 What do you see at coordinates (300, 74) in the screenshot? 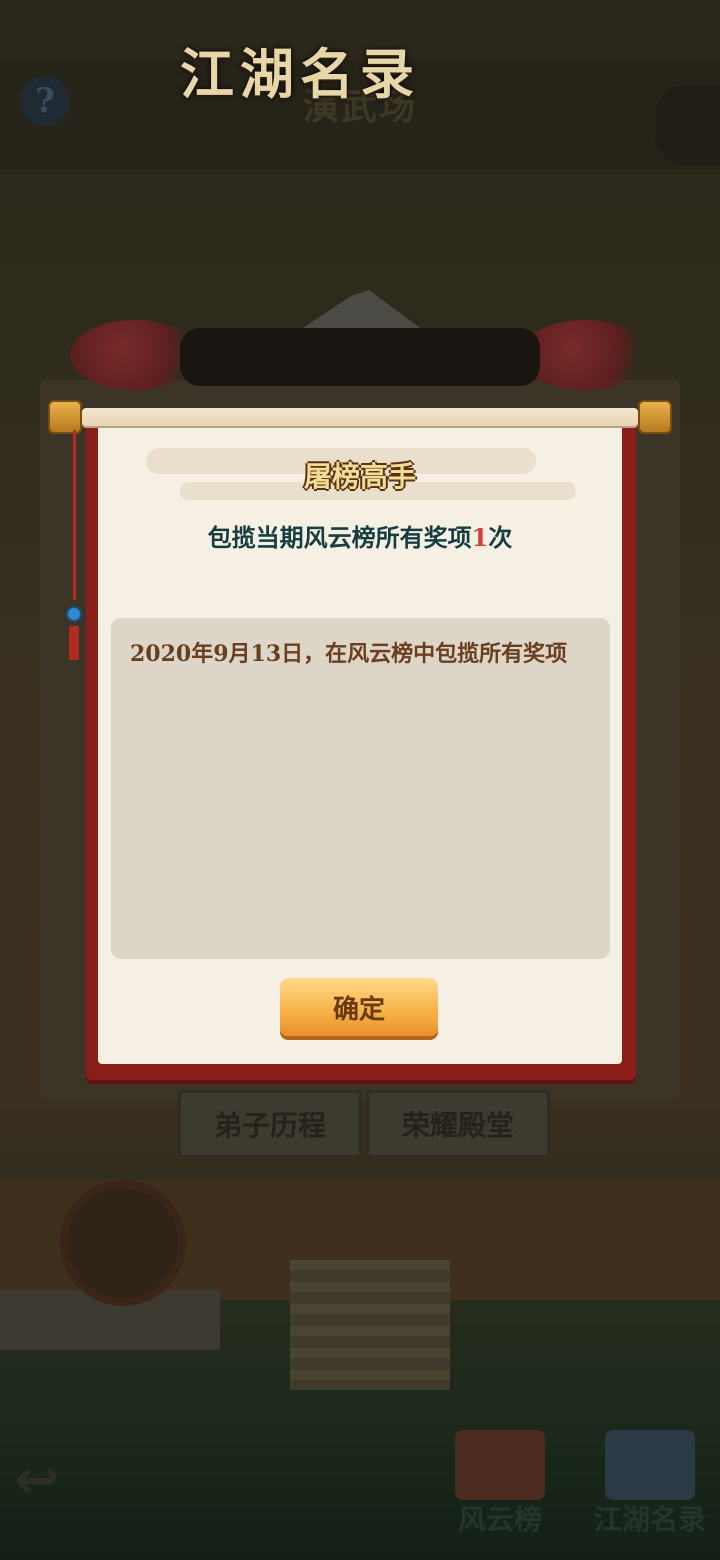
I see `dialog-banner-title: 江湖名录` at bounding box center [300, 74].